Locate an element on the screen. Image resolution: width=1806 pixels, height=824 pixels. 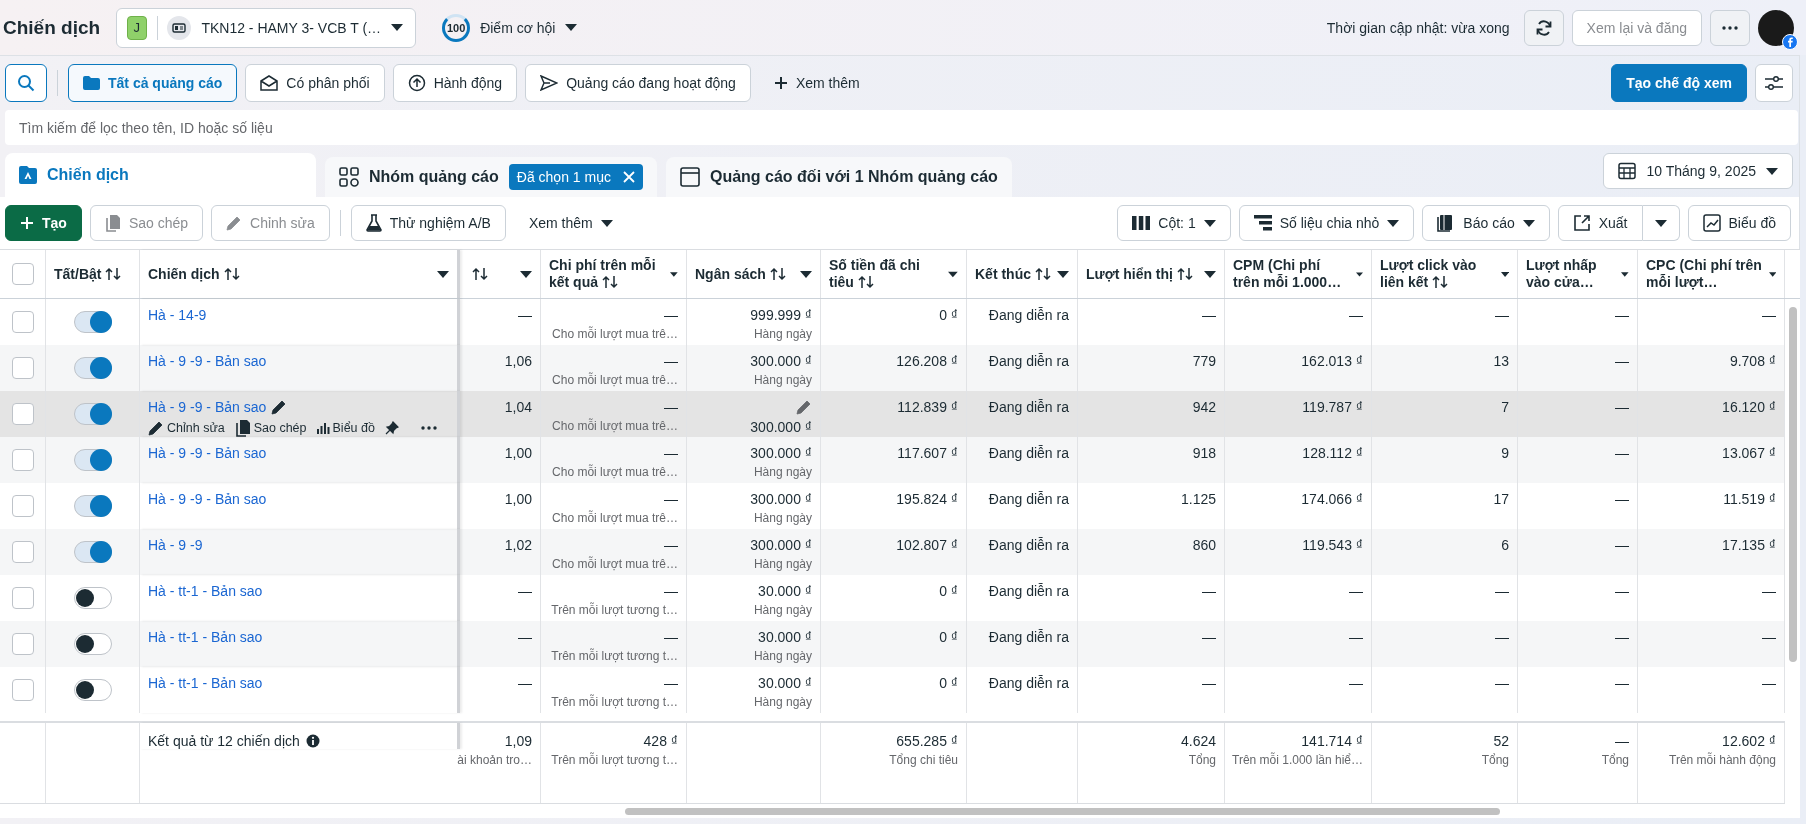
tab: Quảng cáo đối với 1 Nhóm quảng cáo is located at coordinates (838, 177).